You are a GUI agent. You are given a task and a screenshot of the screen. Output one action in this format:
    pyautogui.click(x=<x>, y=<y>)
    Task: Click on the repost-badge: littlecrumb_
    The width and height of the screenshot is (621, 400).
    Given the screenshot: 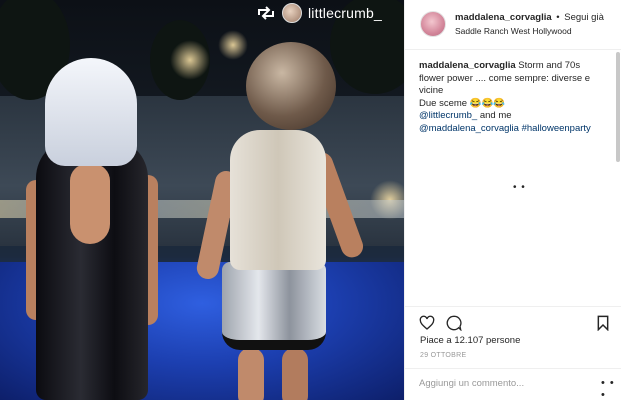 What is the action you would take?
    pyautogui.click(x=319, y=13)
    